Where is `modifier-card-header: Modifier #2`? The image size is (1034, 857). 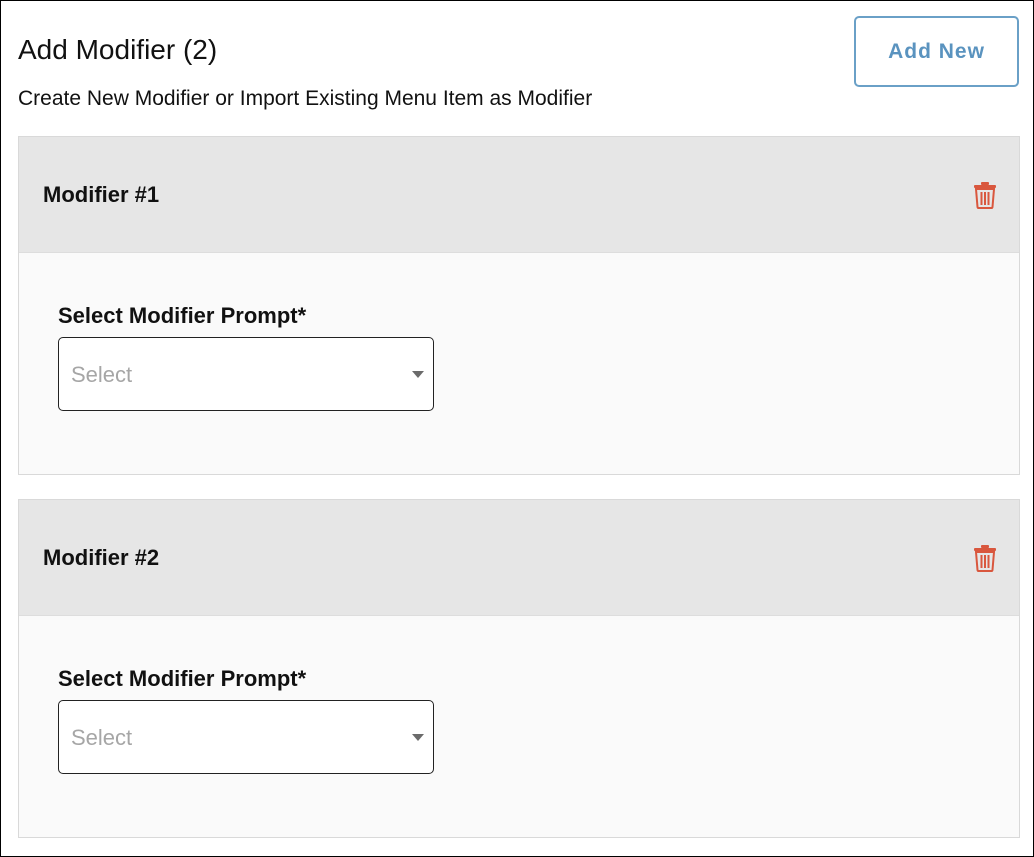 modifier-card-header: Modifier #2 is located at coordinates (519, 558).